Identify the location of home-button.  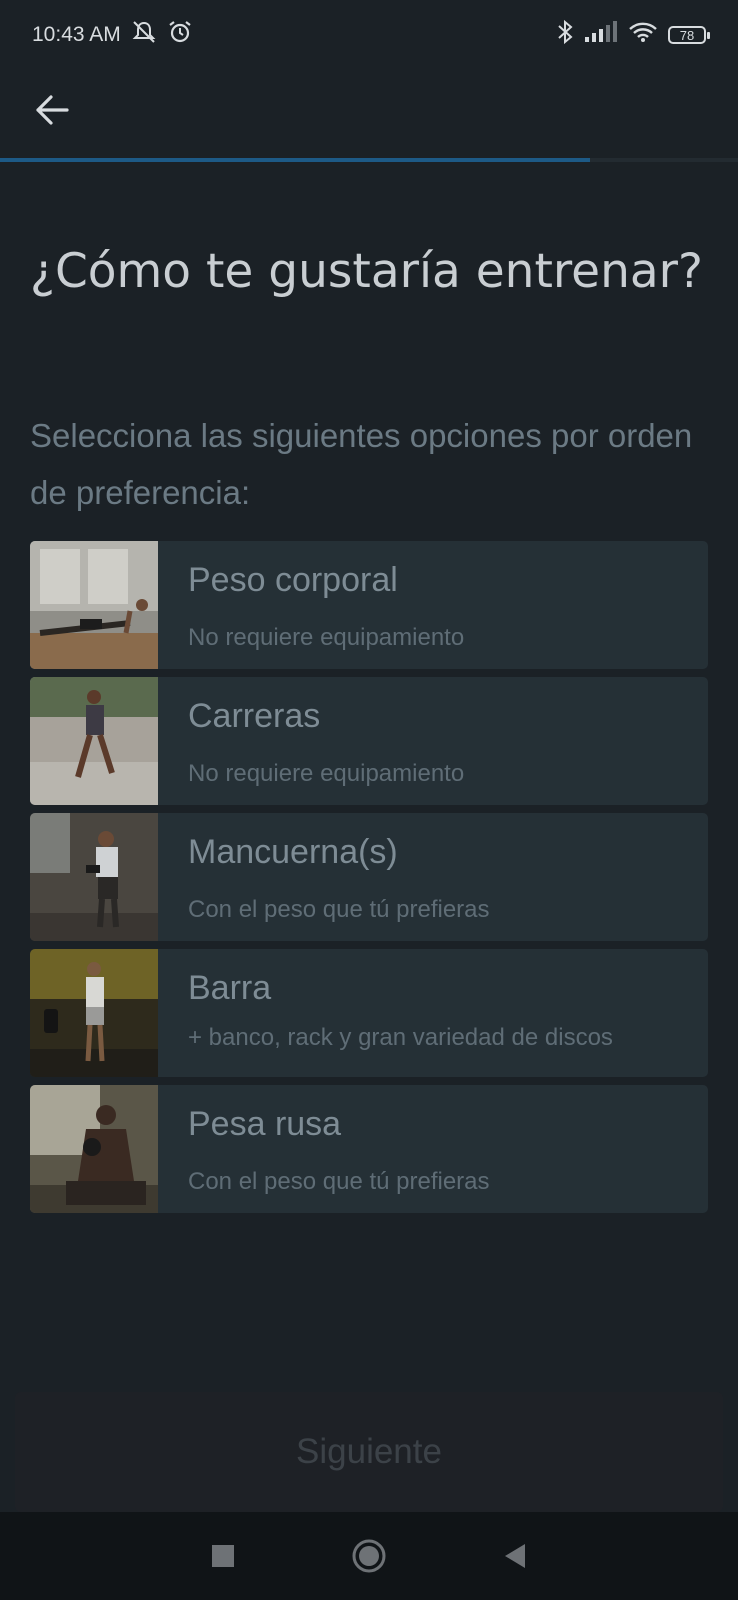
(369, 1556).